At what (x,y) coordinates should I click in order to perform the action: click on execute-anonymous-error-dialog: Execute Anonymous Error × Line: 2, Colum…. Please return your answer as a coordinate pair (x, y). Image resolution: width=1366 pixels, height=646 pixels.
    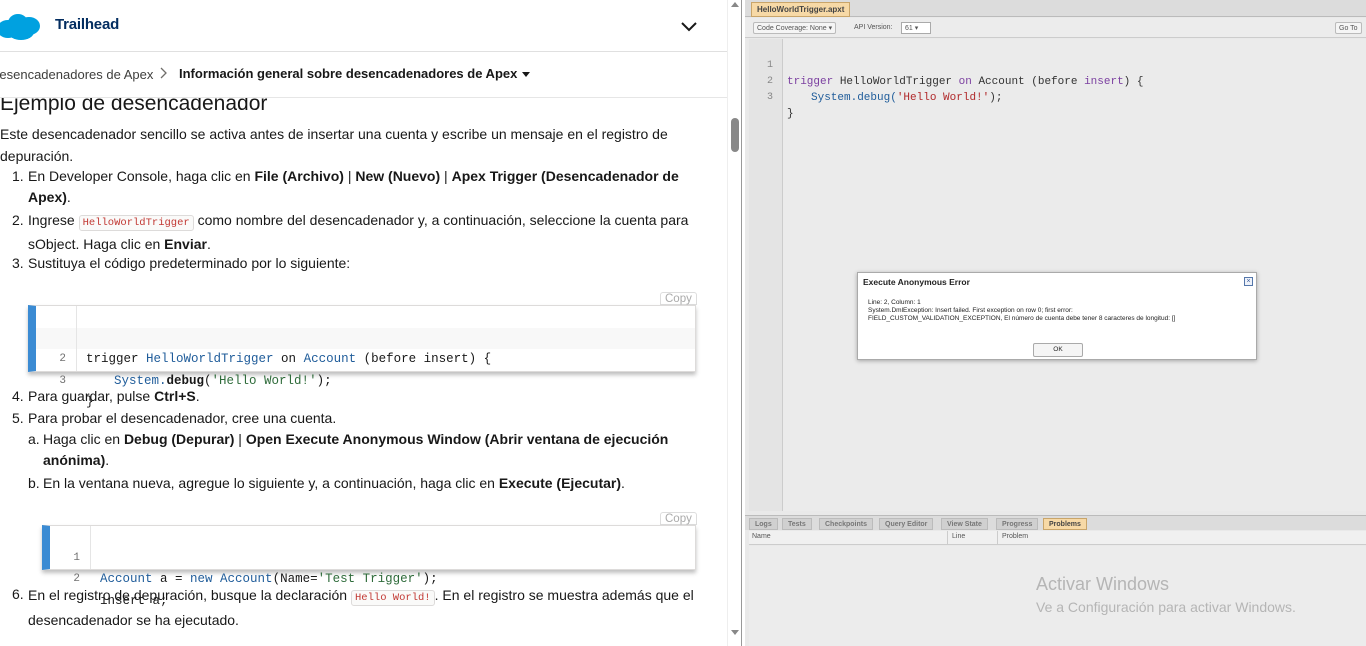
    Looking at the image, I should click on (1057, 316).